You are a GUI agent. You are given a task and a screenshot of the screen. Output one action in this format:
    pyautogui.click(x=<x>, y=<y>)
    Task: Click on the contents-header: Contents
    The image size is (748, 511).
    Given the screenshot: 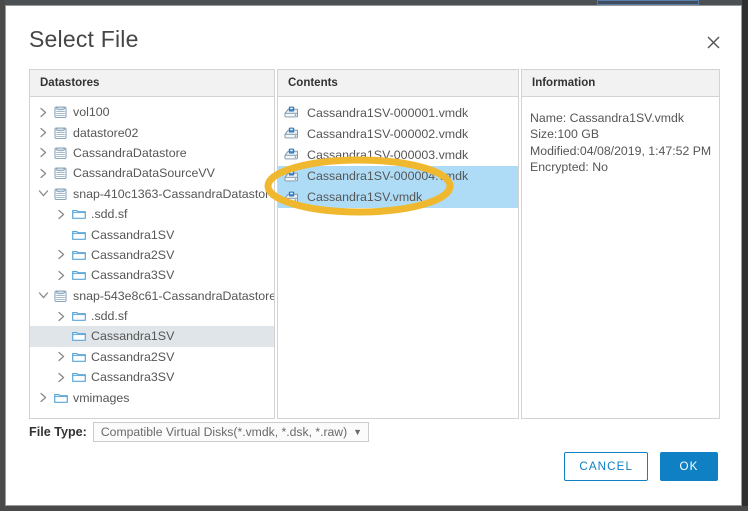 What is the action you would take?
    pyautogui.click(x=398, y=83)
    